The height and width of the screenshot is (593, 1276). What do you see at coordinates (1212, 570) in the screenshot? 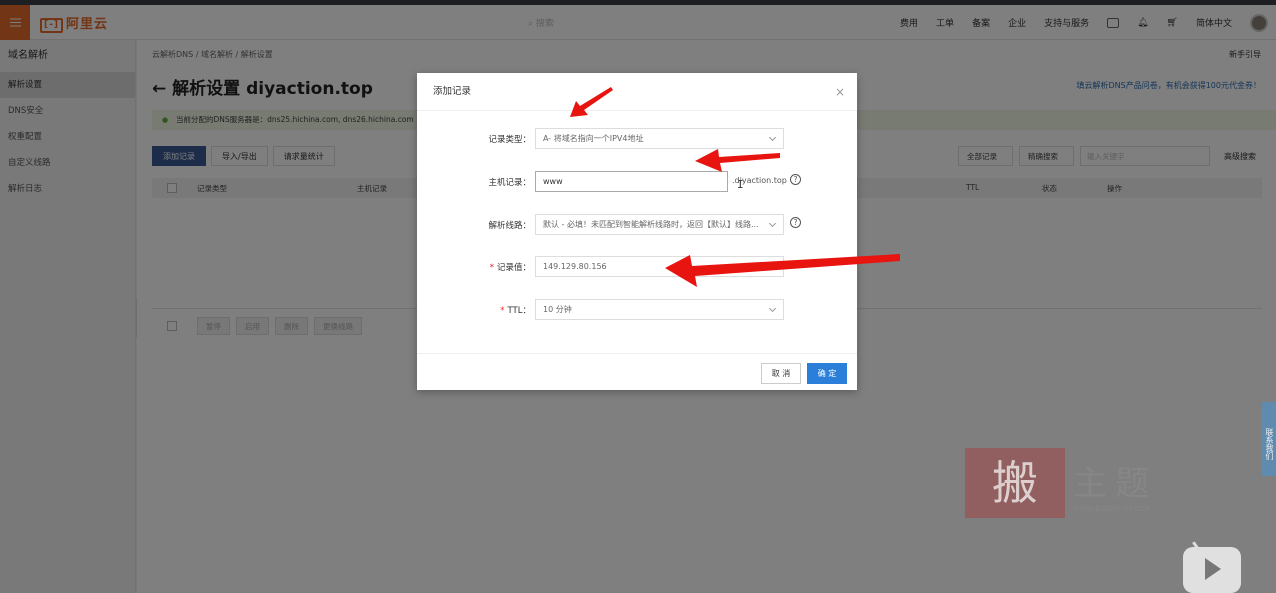
I see `video-play-icon` at bounding box center [1212, 570].